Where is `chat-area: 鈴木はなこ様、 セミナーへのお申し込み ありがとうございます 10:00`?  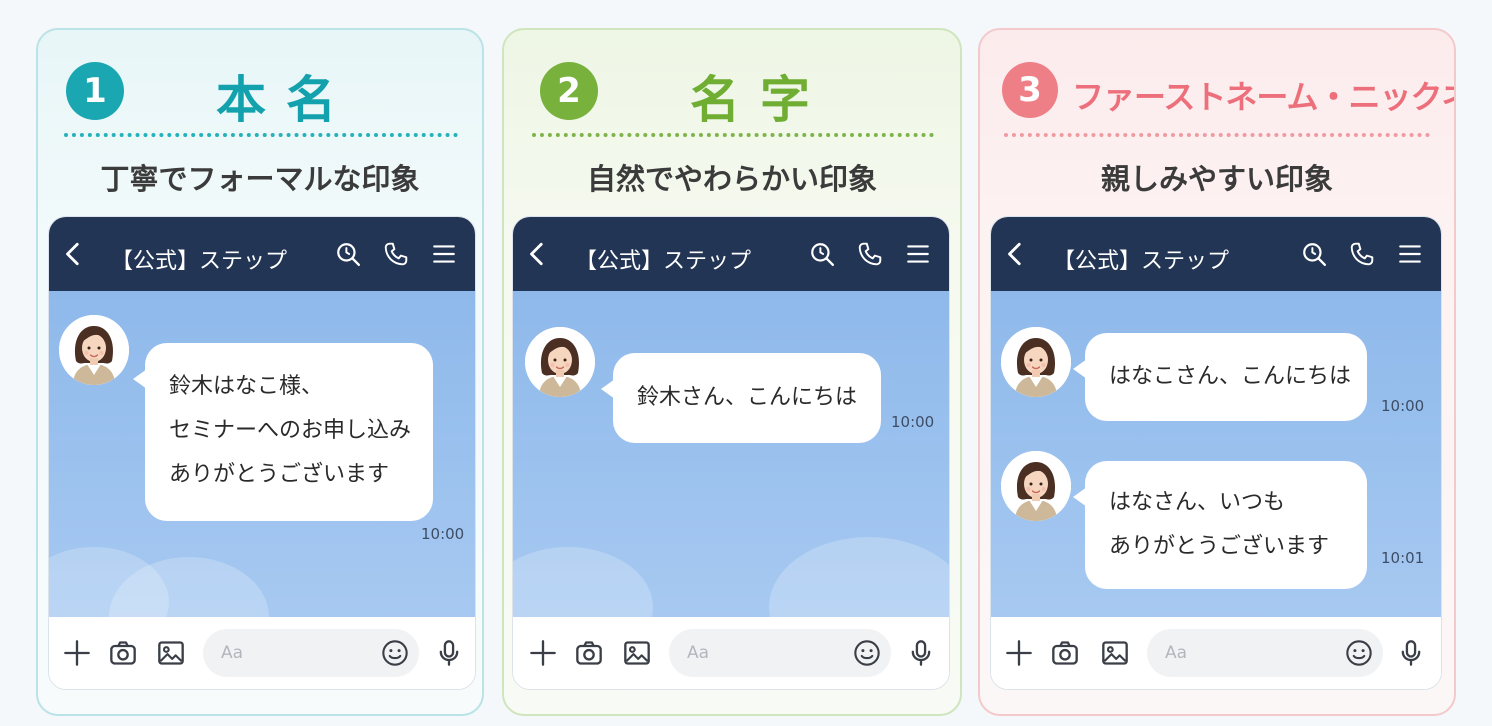
chat-area: 鈴木はなこ様、 セミナーへのお申し込み ありがとうございます 10:00 is located at coordinates (262, 454).